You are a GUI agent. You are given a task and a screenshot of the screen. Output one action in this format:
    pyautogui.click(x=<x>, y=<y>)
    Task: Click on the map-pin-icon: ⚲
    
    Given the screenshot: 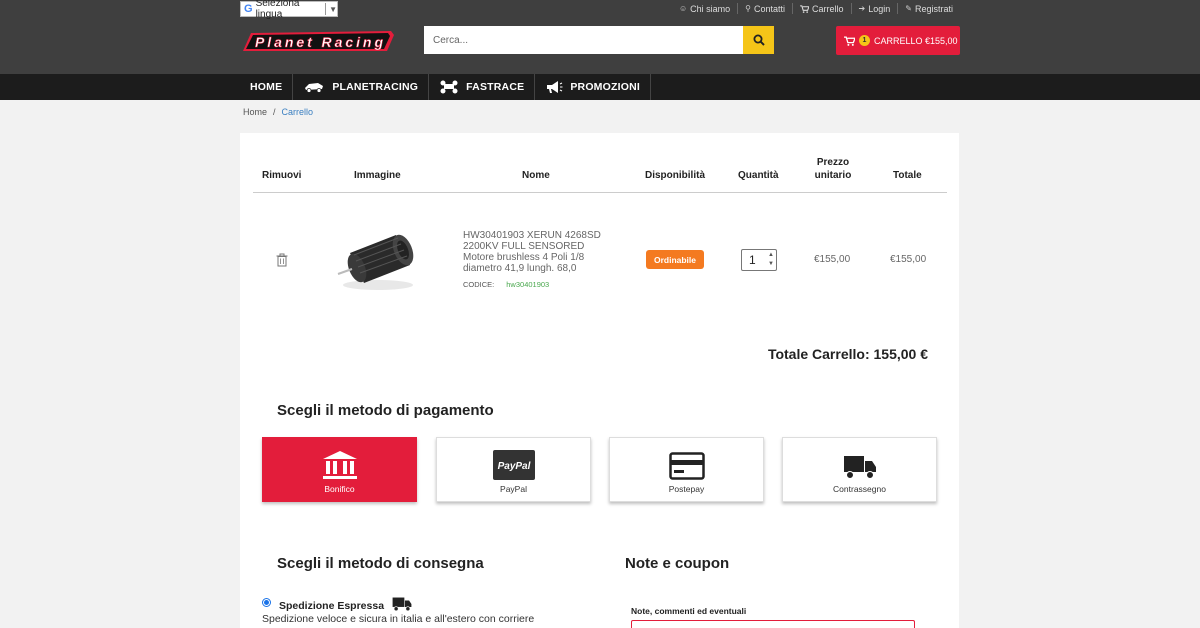 What is the action you would take?
    pyautogui.click(x=748, y=8)
    